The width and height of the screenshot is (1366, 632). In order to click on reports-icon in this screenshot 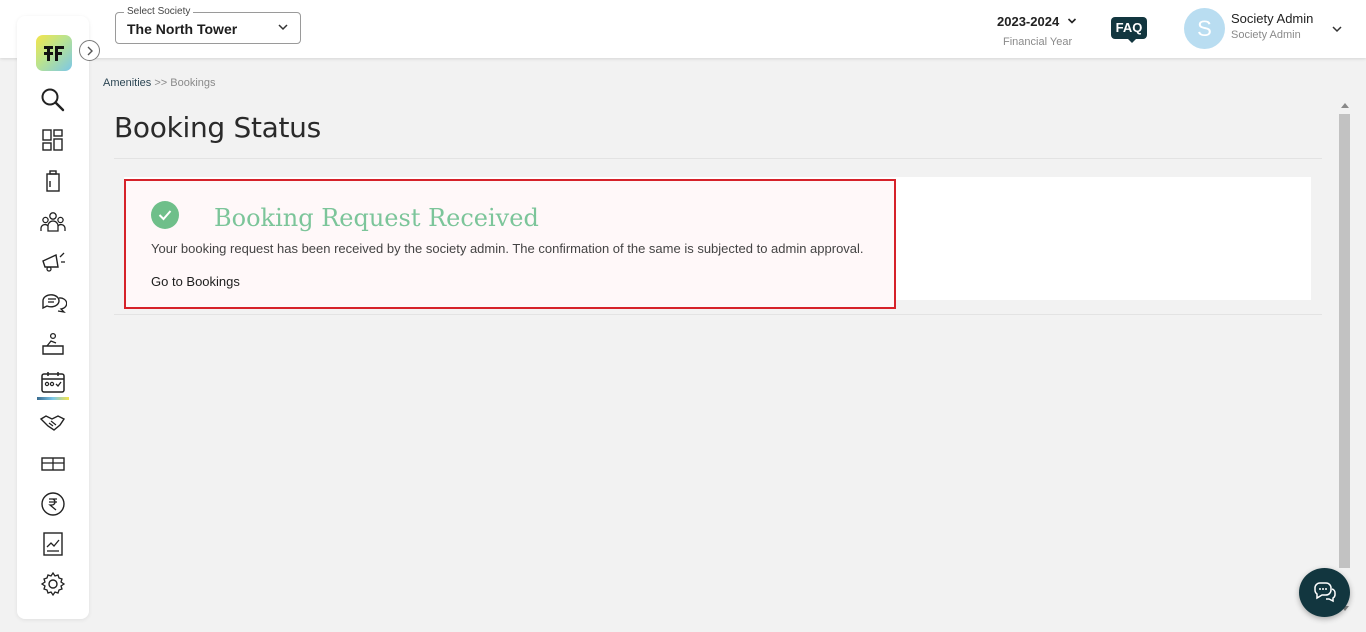, I will do `click(53, 544)`.